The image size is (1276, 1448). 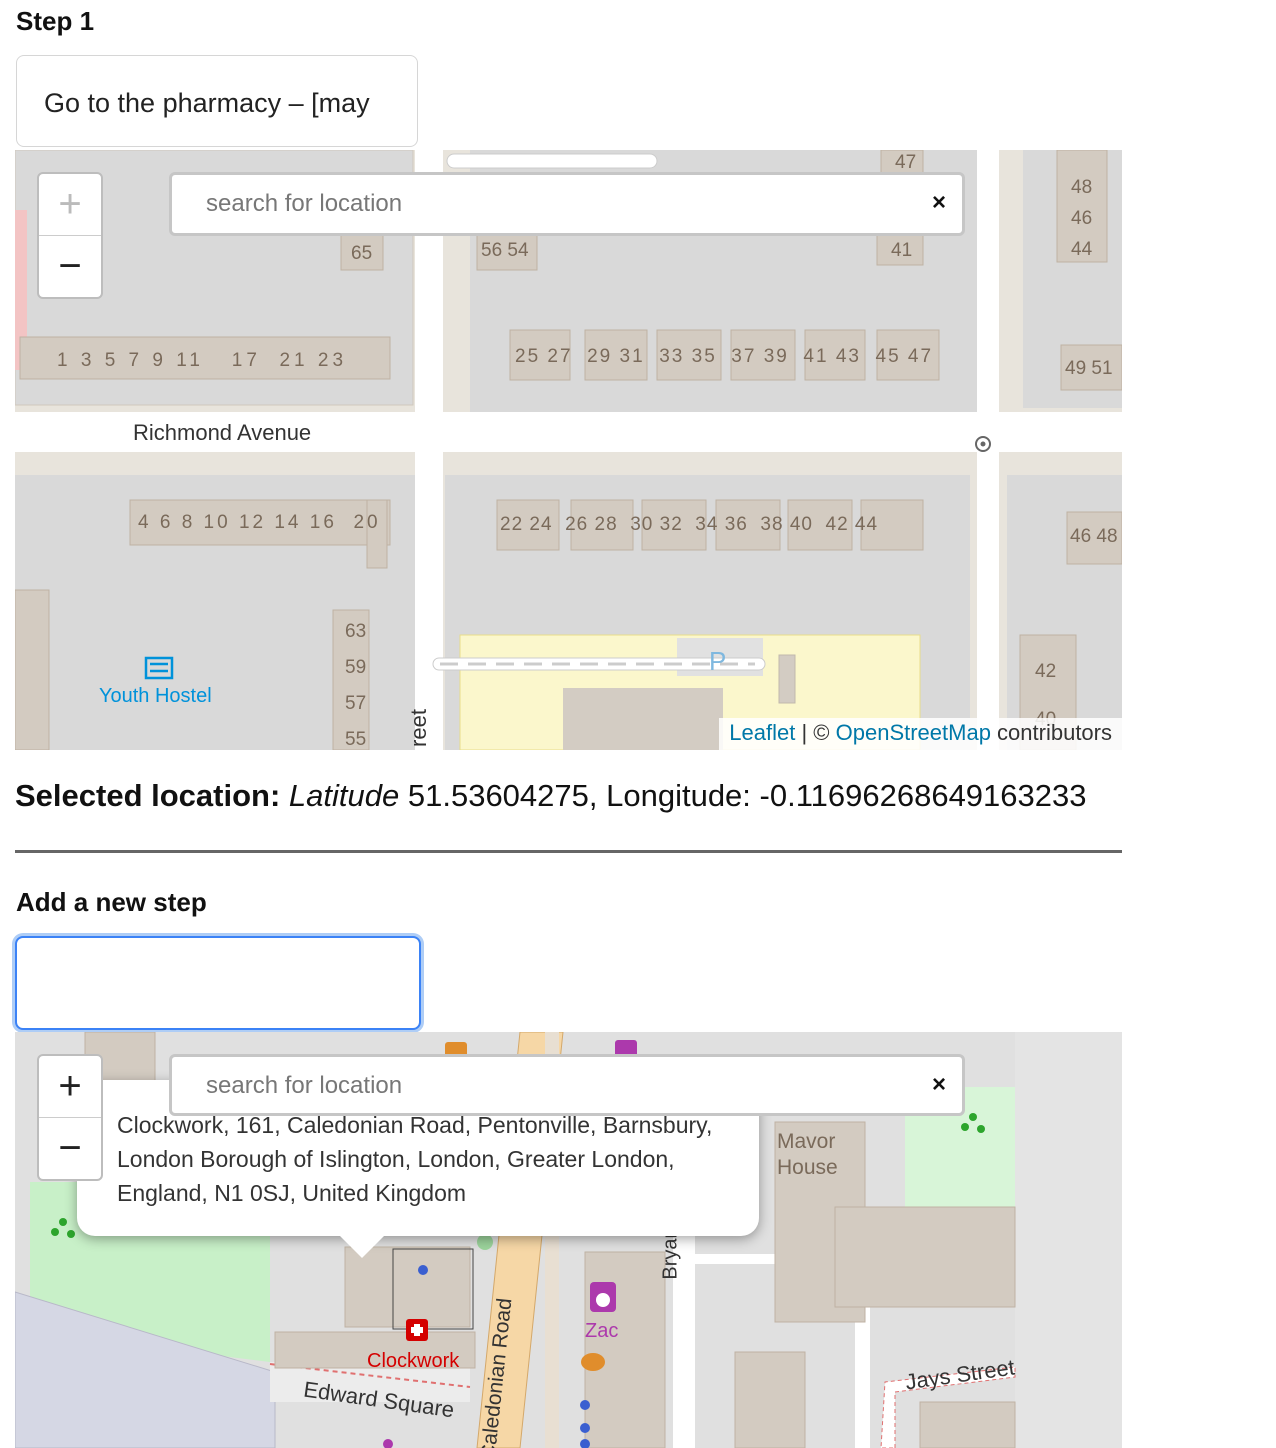 I want to click on poi-clockwork: Clockwork, so click(x=413, y=1361).